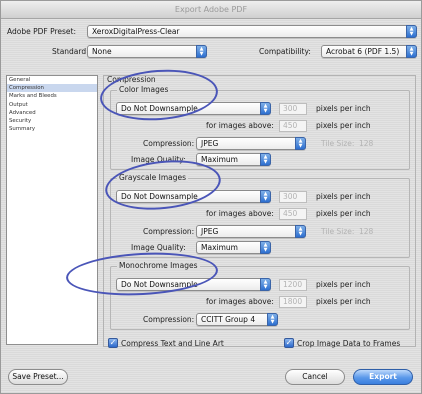  I want to click on grayscale-above-field: 450, so click(293, 214).